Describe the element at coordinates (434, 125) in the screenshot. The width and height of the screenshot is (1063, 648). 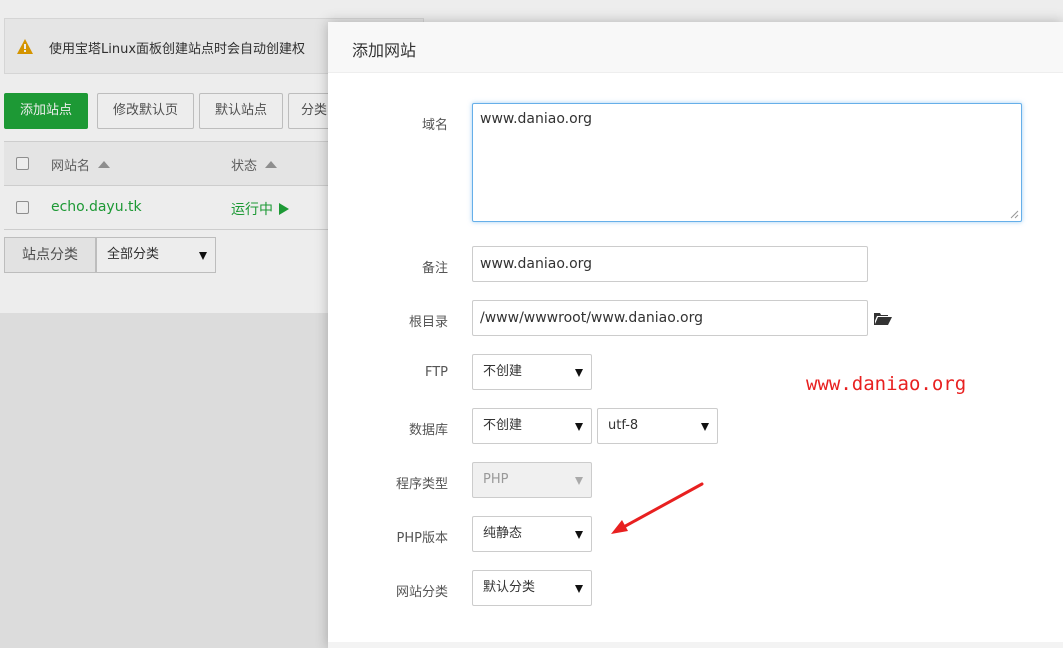
I see `domain-label: 域名` at that location.